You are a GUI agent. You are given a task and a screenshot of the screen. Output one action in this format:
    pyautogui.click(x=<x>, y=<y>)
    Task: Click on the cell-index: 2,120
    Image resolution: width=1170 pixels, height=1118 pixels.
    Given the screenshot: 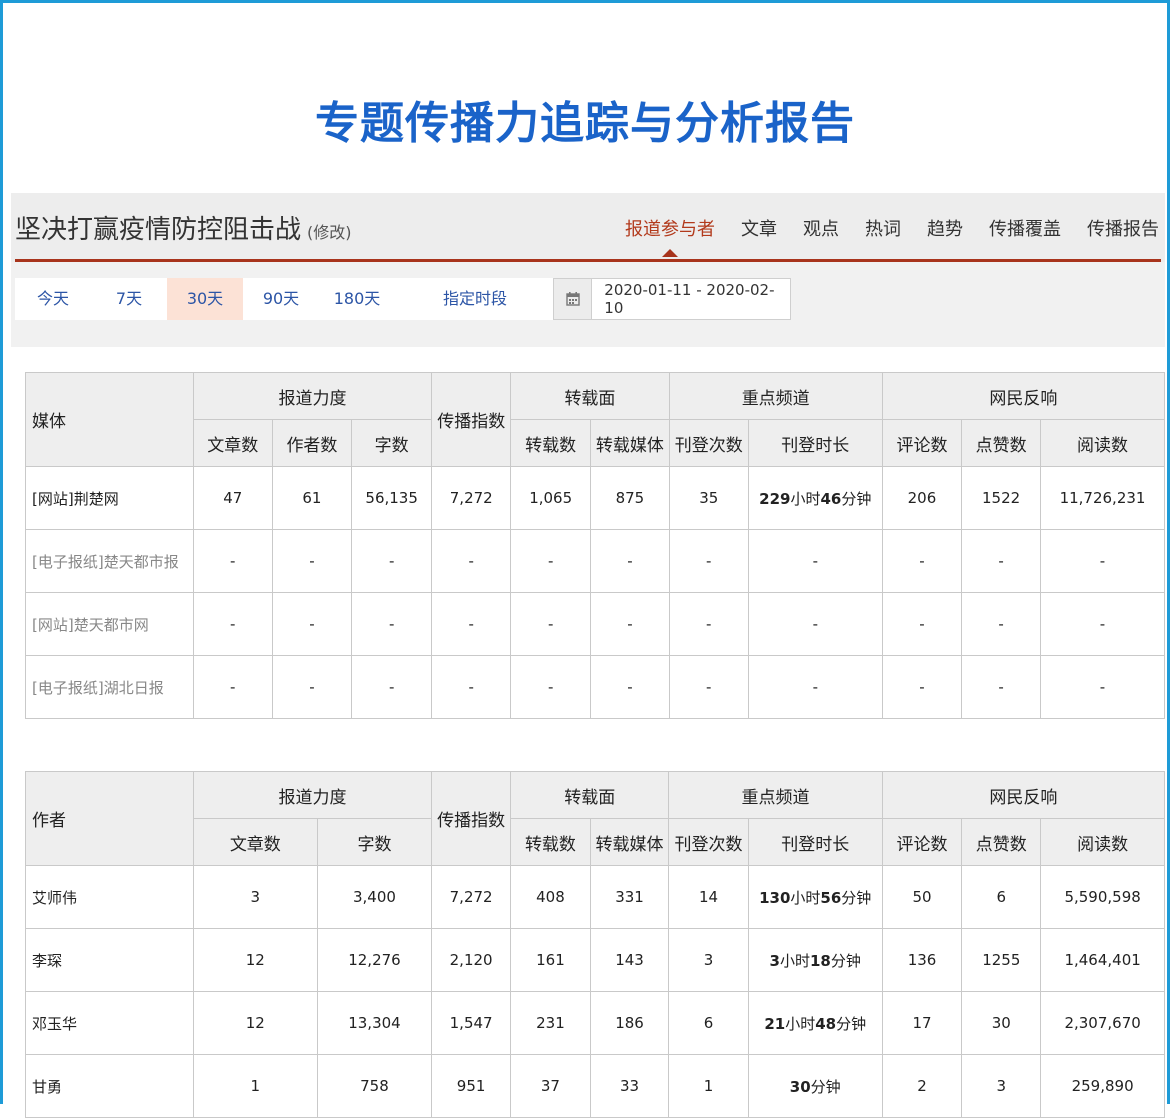 What is the action you would take?
    pyautogui.click(x=471, y=960)
    